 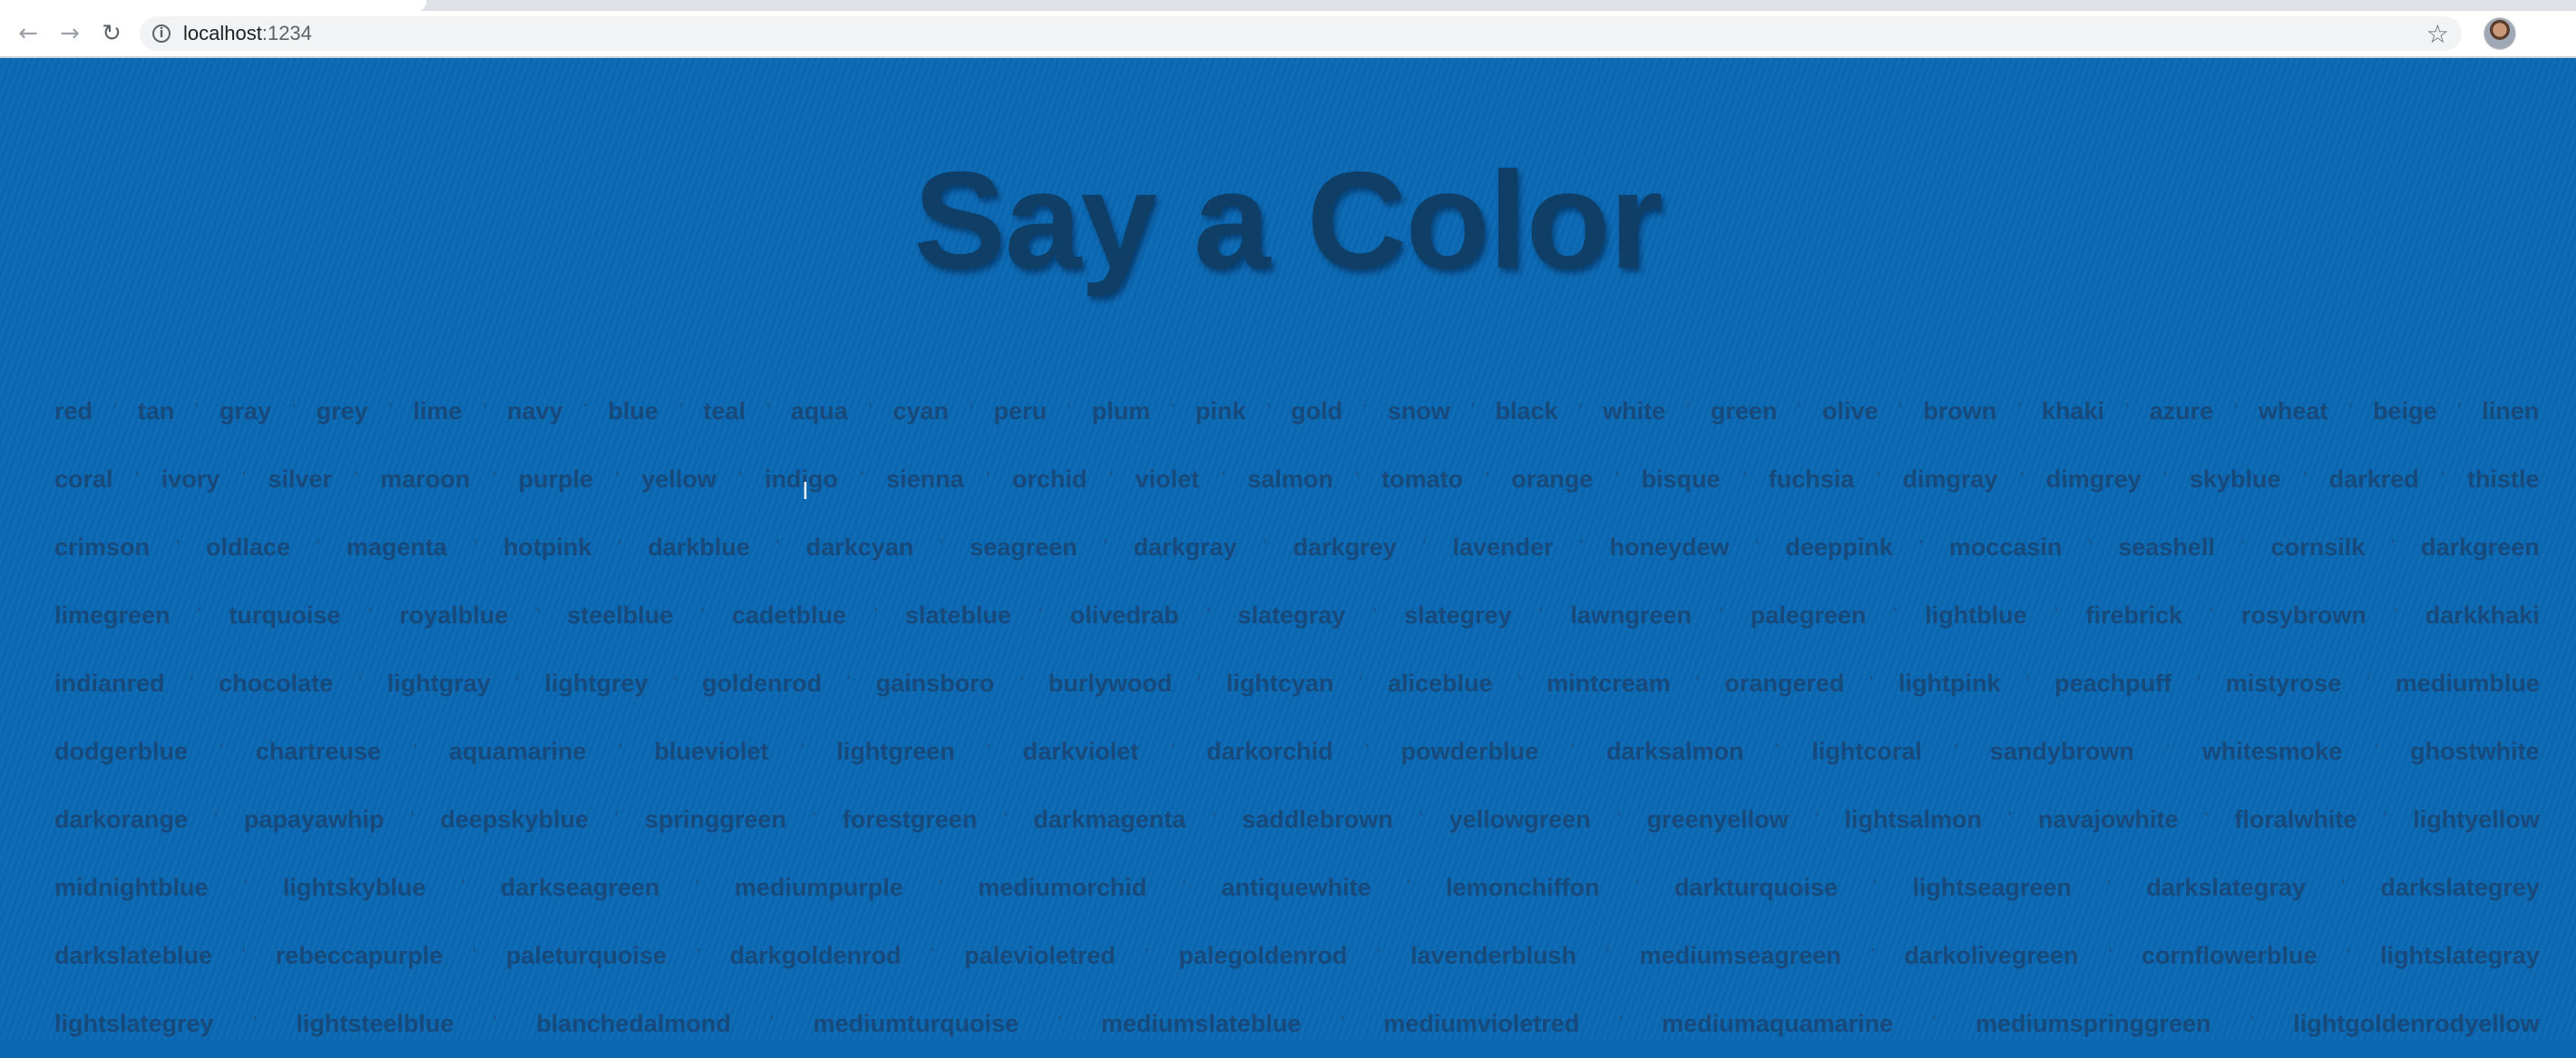 What do you see at coordinates (555, 479) in the screenshot?
I see `color-word: purple` at bounding box center [555, 479].